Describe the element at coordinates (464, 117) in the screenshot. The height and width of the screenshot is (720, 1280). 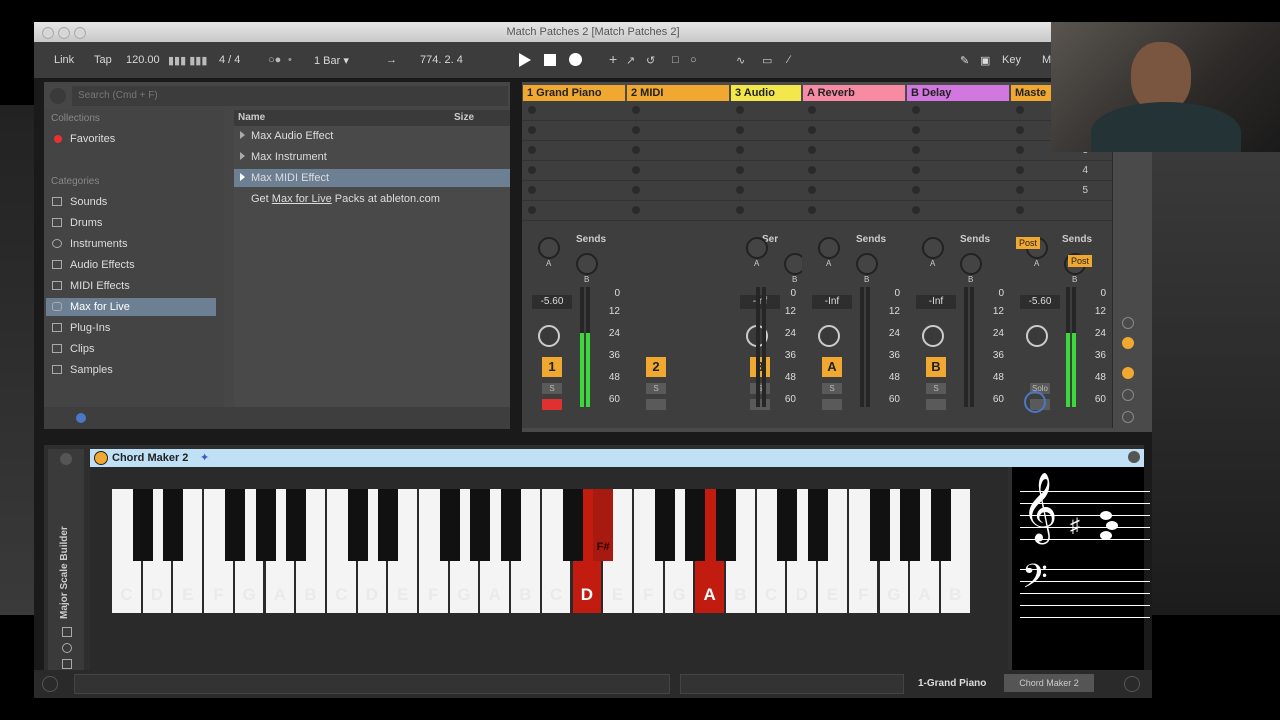
I see `size-column-header: Size` at that location.